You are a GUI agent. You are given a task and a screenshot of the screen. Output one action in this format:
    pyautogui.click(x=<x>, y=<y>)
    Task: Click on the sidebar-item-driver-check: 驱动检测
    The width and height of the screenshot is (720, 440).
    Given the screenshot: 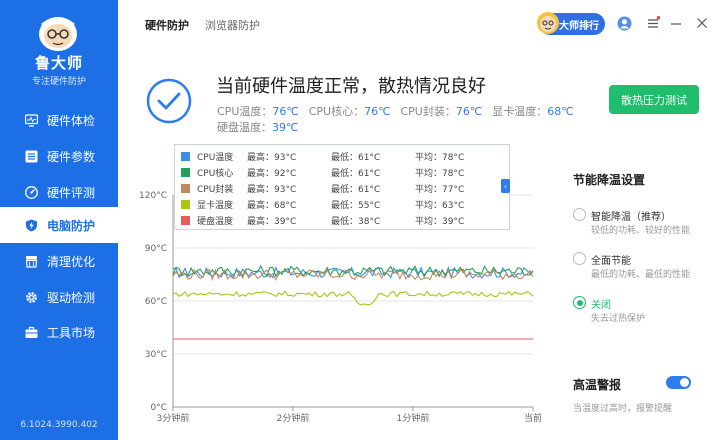 What is the action you would take?
    pyautogui.click(x=59, y=297)
    